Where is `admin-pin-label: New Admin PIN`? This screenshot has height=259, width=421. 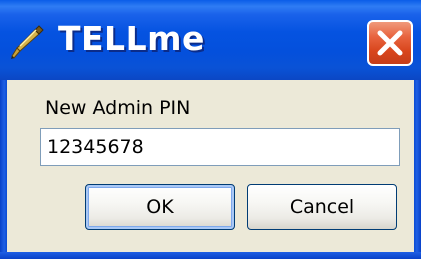 admin-pin-label: New Admin PIN is located at coordinates (118, 108).